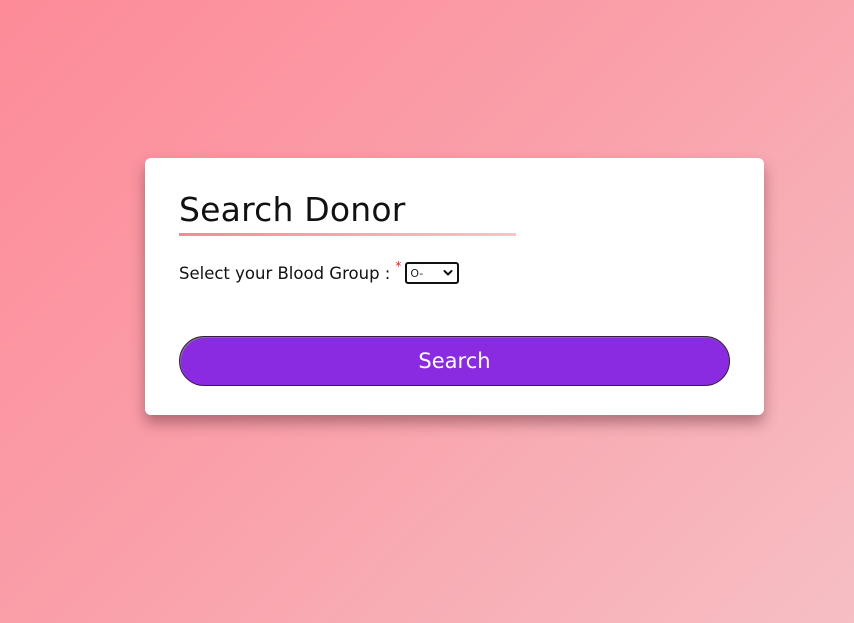 The height and width of the screenshot is (623, 854). I want to click on blood-group-select: O-, so click(432, 273).